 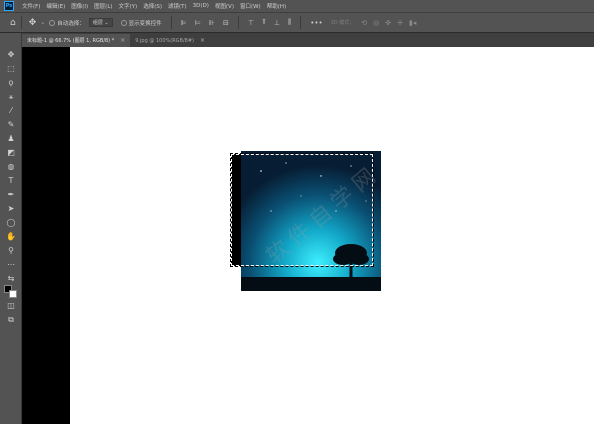 I want to click on stamp-tool-icon: ♟, so click(x=11, y=138).